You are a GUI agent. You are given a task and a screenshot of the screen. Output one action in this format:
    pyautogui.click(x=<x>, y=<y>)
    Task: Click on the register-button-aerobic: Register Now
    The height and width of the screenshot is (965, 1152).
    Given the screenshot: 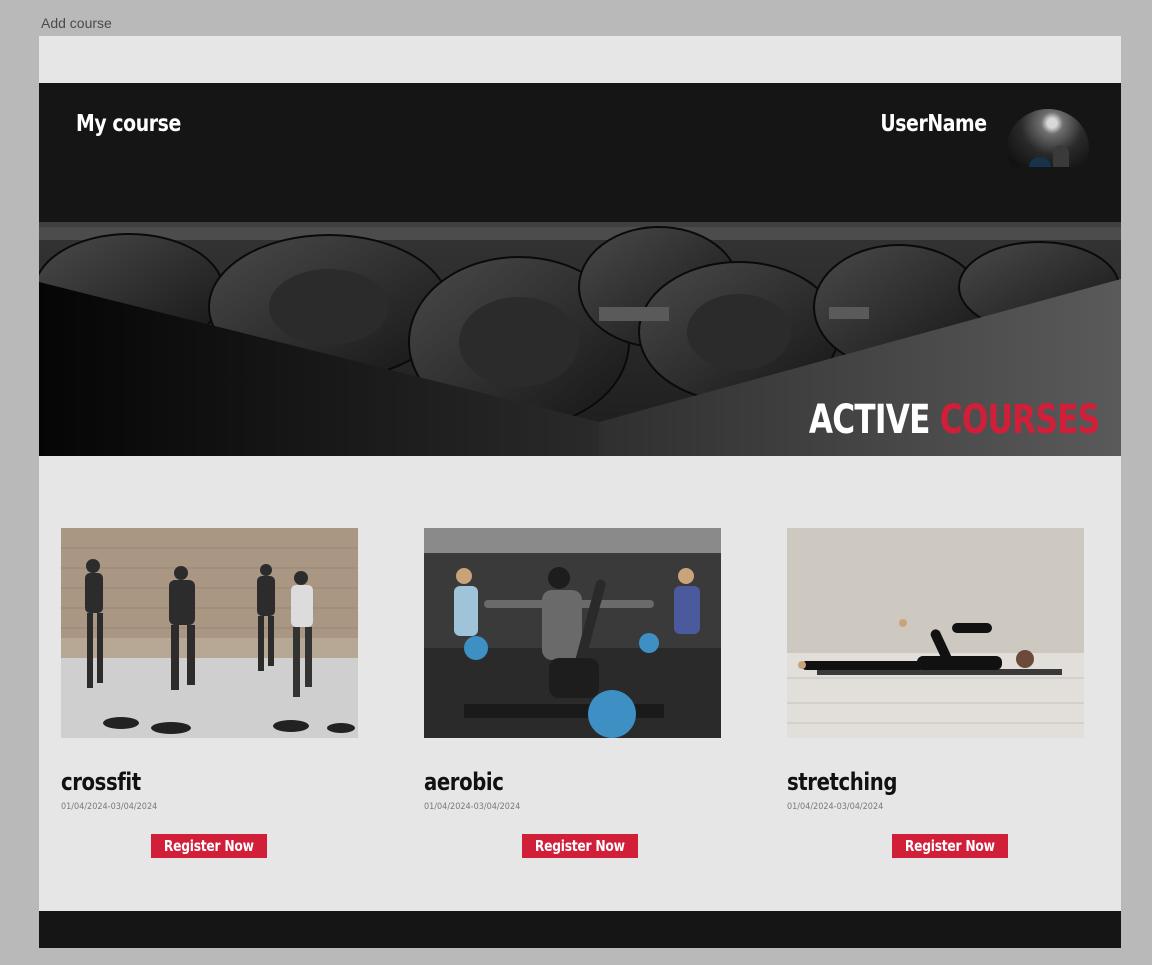 What is the action you would take?
    pyautogui.click(x=580, y=846)
    